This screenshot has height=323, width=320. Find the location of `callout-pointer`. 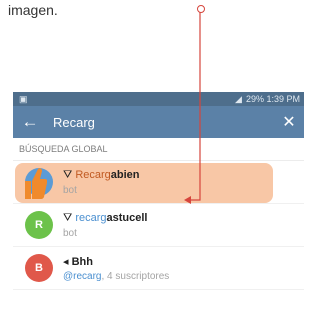

callout-pointer is located at coordinates (192, 108).